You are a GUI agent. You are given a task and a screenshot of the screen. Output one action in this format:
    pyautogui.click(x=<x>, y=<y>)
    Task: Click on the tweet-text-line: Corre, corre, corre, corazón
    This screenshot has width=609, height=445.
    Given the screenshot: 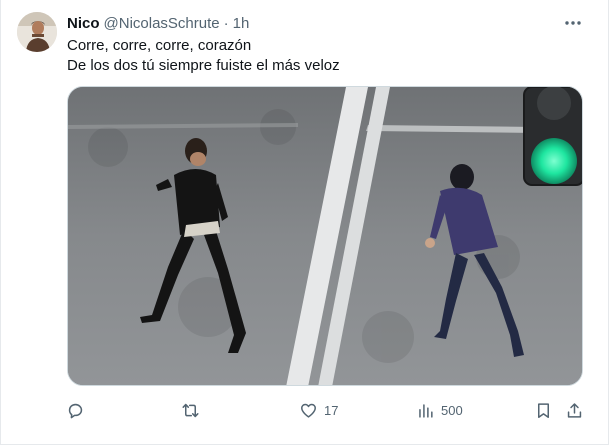 What is the action you would take?
    pyautogui.click(x=159, y=45)
    